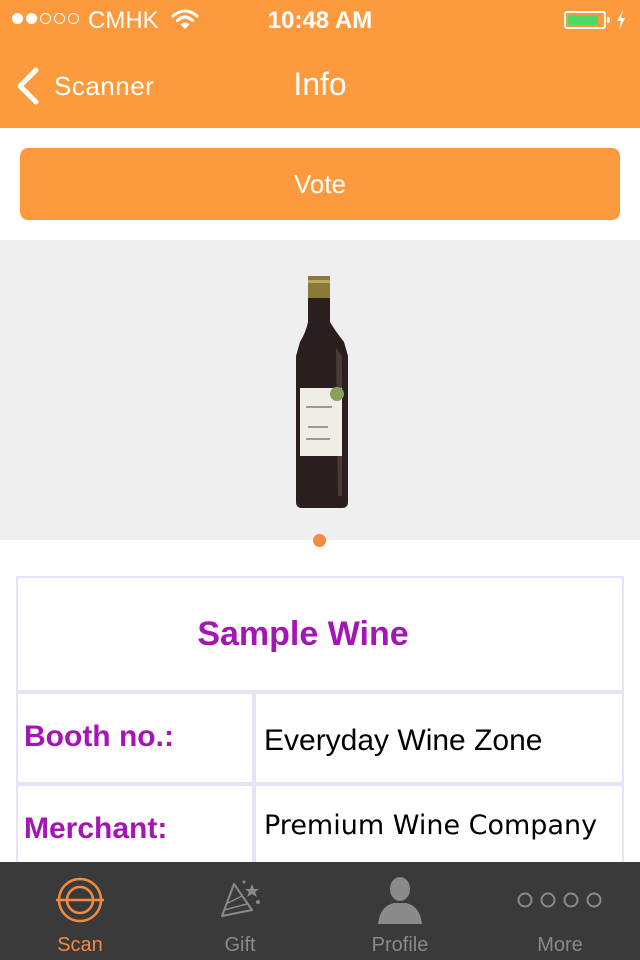 The image size is (640, 960). I want to click on carousel-page-indicator, so click(319, 540).